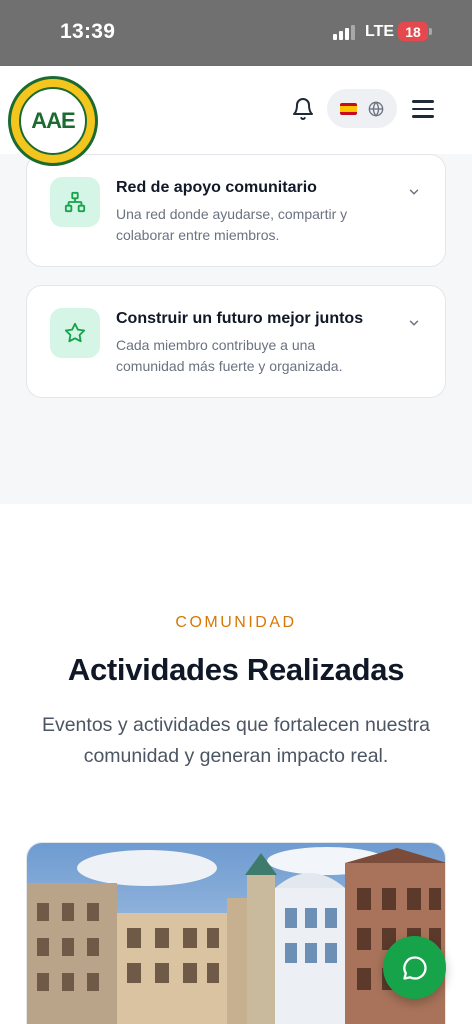 The image size is (472, 1024). Describe the element at coordinates (430, 31) in the screenshot. I see `battery-tip` at that location.